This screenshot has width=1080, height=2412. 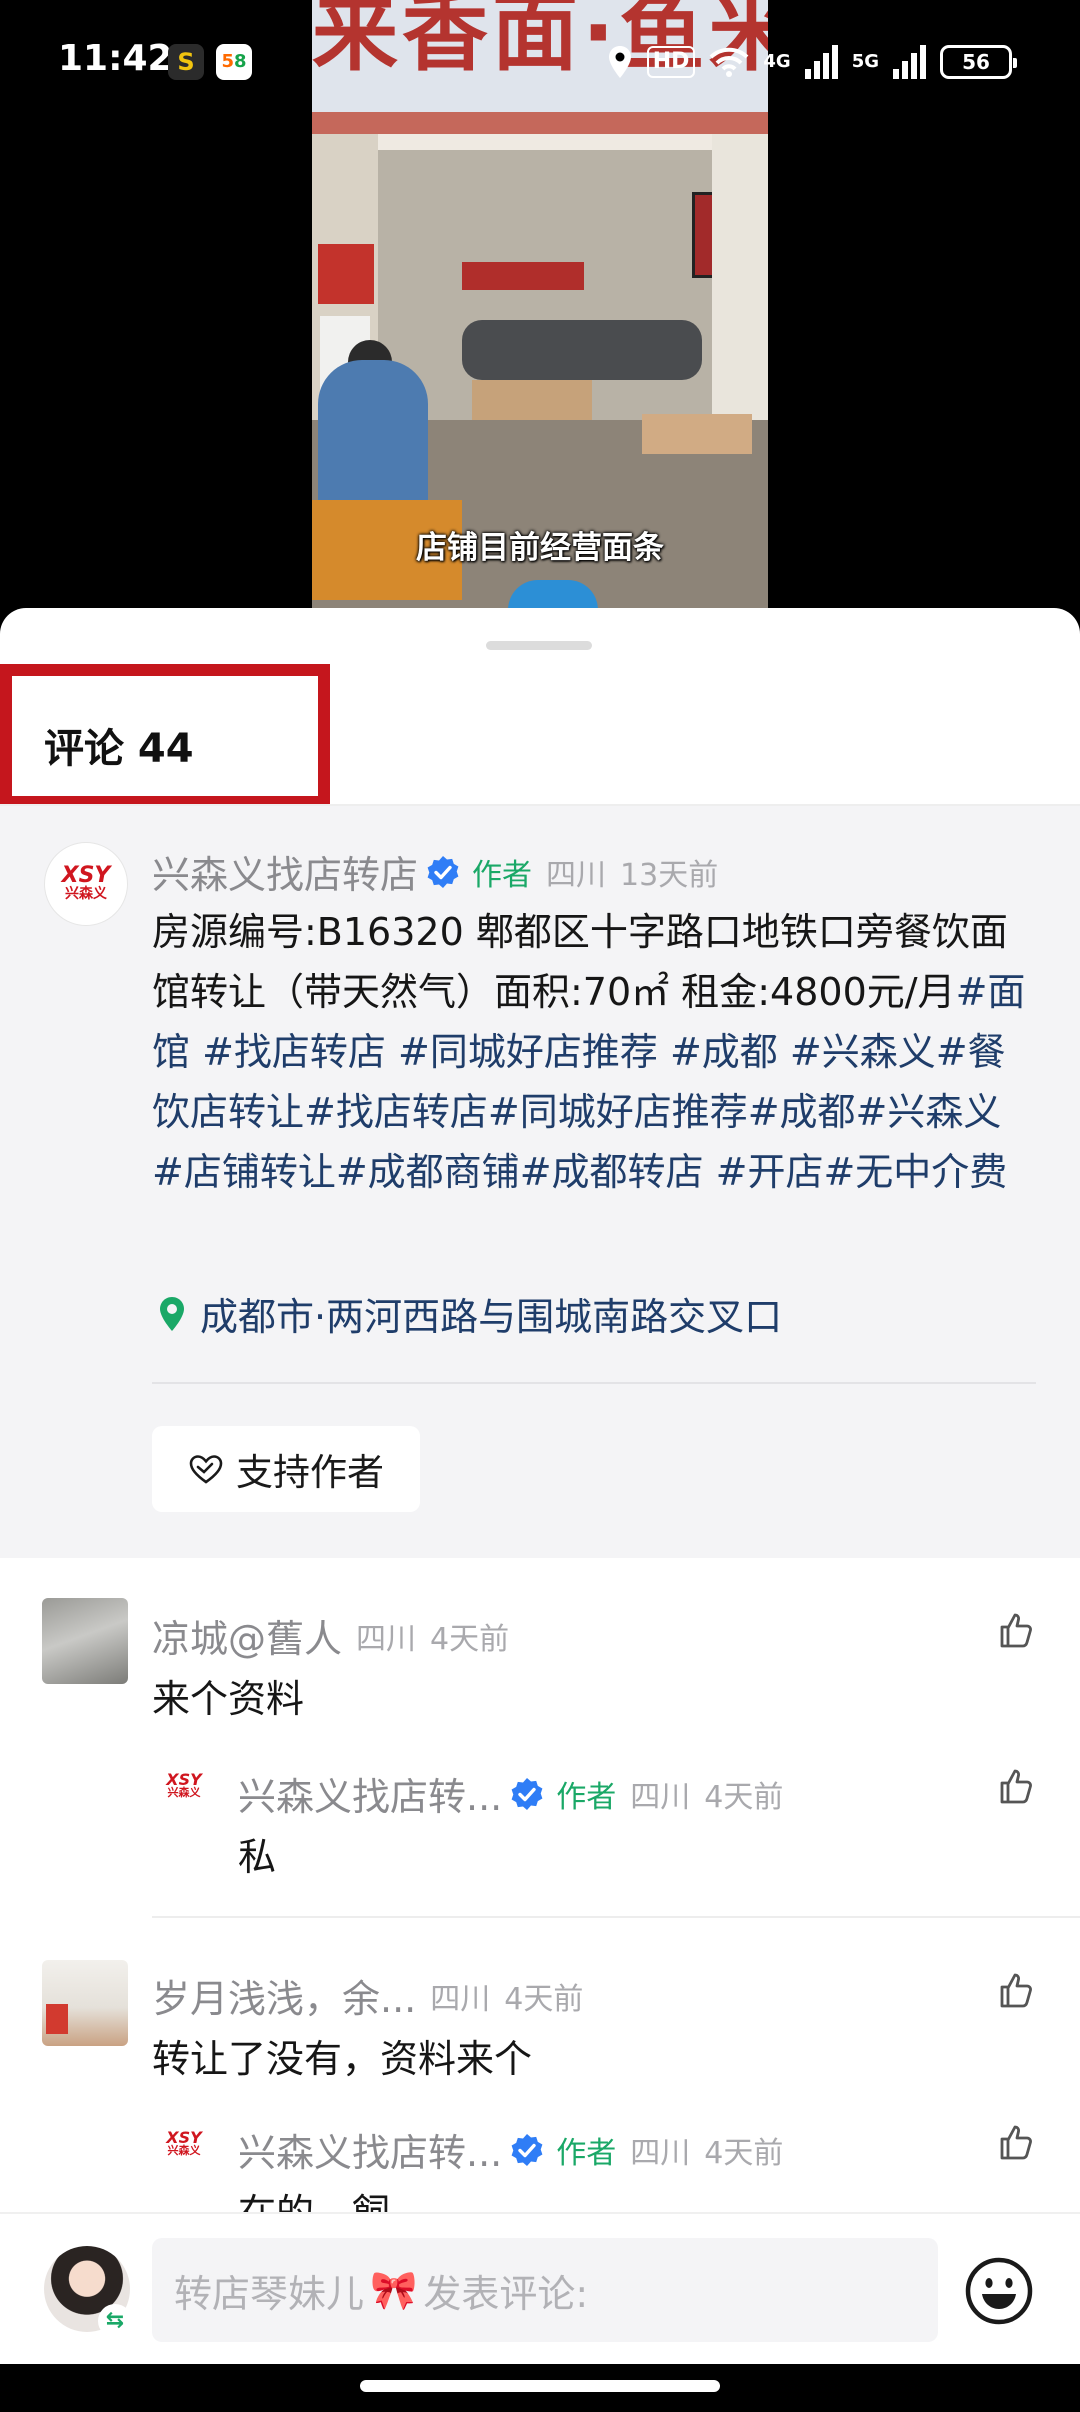 What do you see at coordinates (234, 62) in the screenshot?
I see `app-58-icon: 58` at bounding box center [234, 62].